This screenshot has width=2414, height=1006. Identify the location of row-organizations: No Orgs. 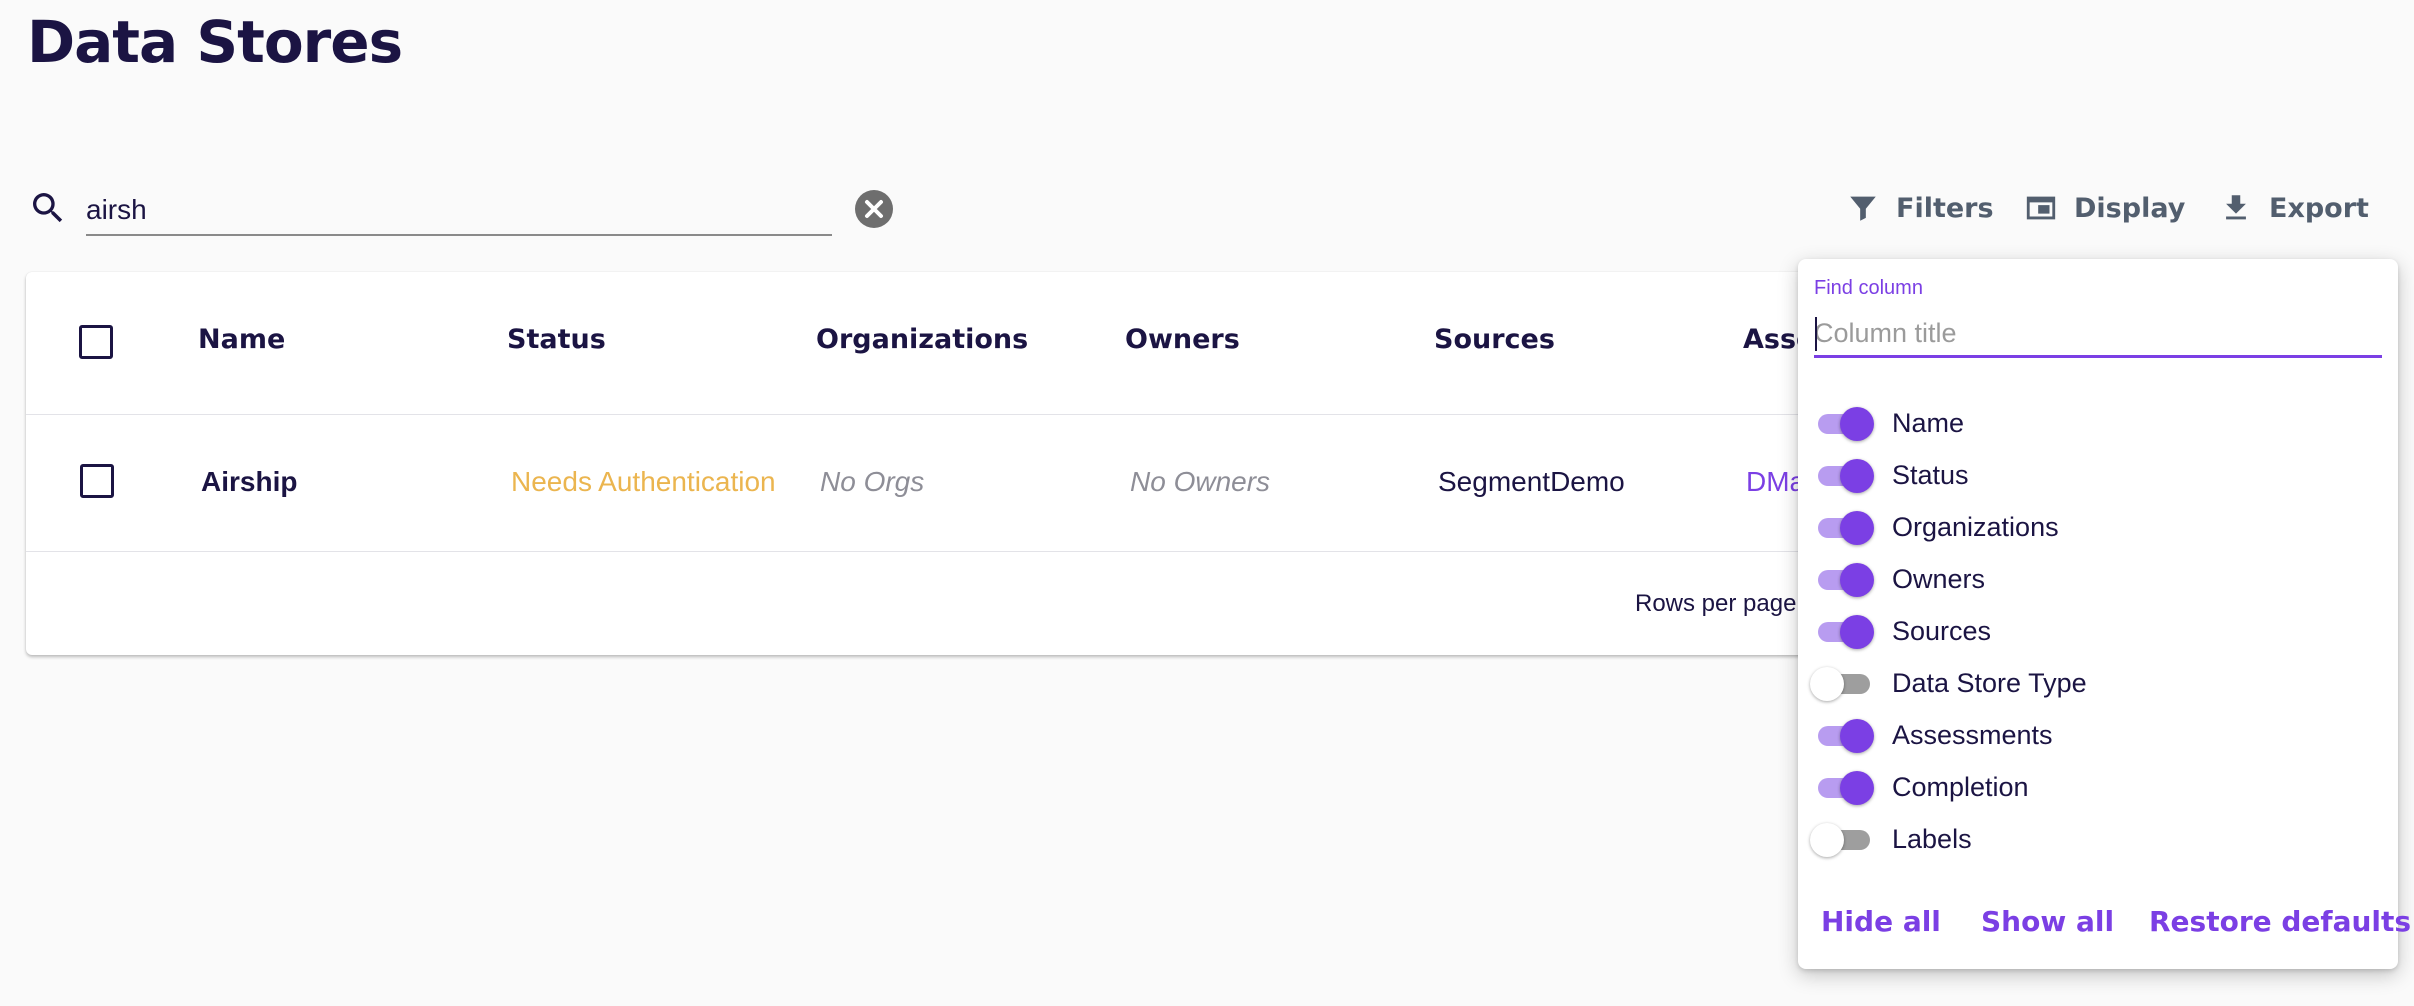
(872, 481).